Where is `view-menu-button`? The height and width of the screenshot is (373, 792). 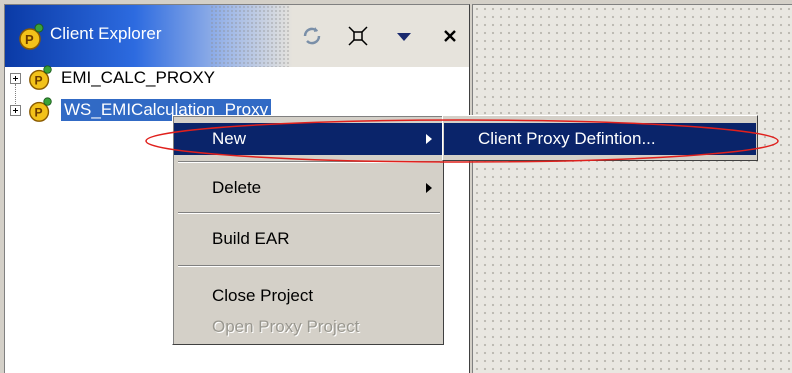
view-menu-button is located at coordinates (404, 36).